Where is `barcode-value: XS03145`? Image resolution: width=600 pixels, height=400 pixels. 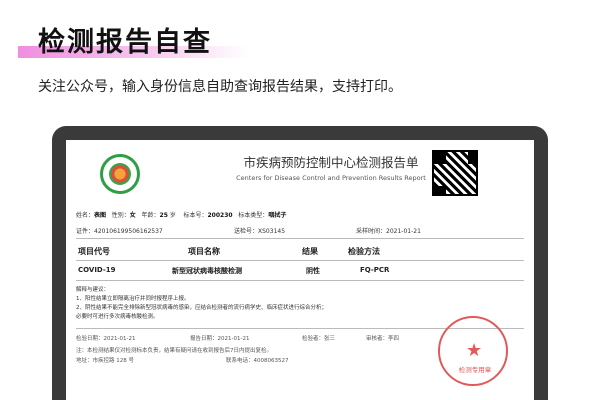
barcode-value: XS03145 is located at coordinates (272, 231).